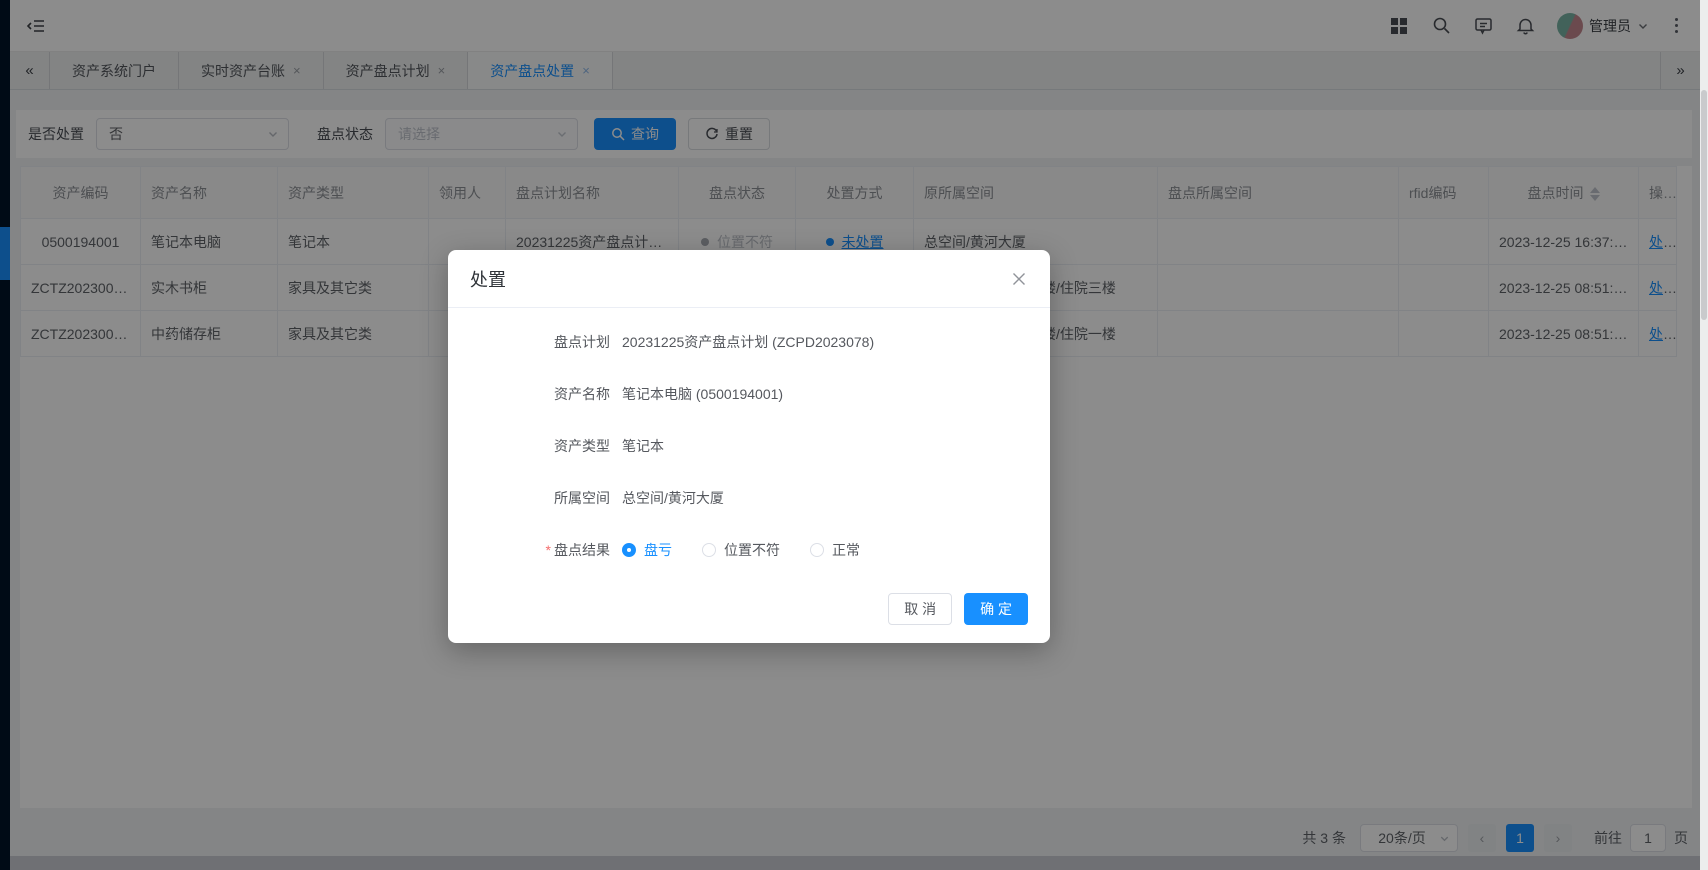  What do you see at coordinates (673, 498) in the screenshot?
I see `field-value: 总空间/黄河大厦` at bounding box center [673, 498].